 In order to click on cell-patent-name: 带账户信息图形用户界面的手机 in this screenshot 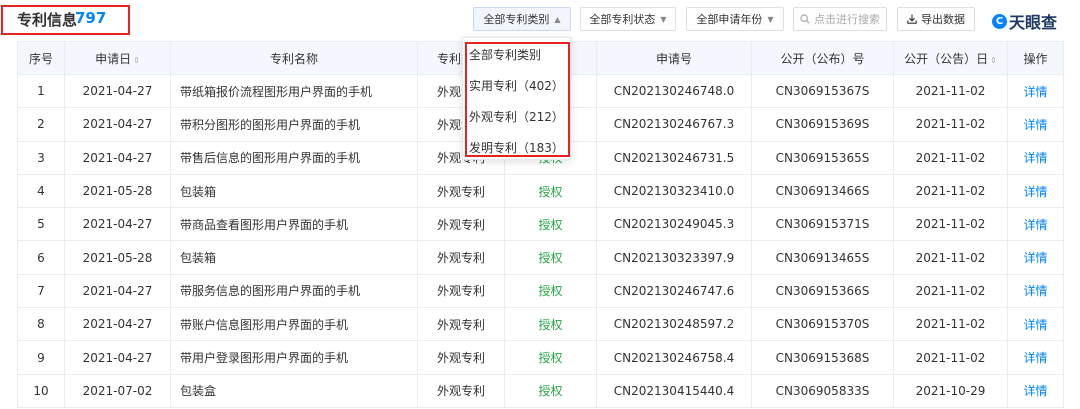, I will do `click(294, 324)`.